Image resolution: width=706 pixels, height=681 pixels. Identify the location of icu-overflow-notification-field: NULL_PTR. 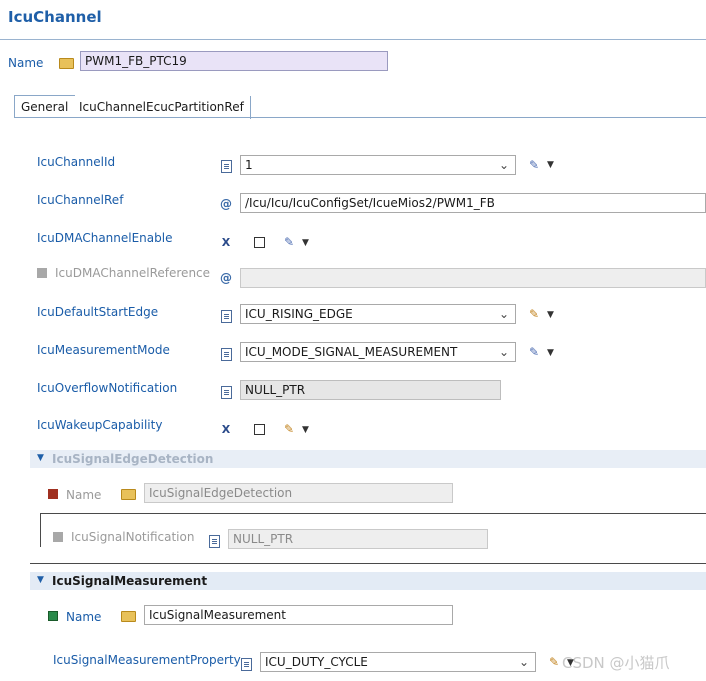
(370, 390).